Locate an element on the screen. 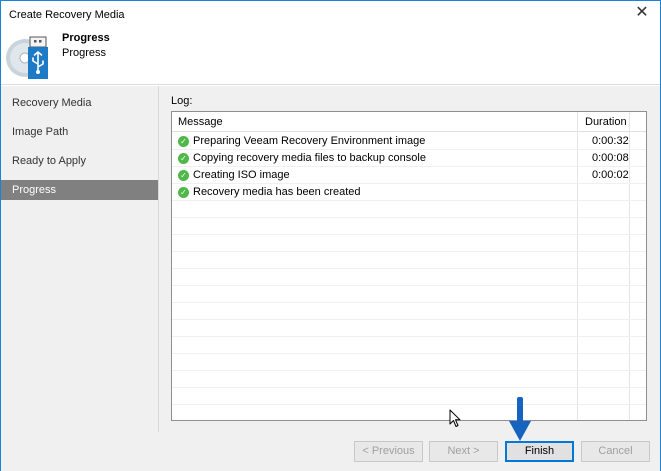  step-image-path: Image Path is located at coordinates (79, 132).